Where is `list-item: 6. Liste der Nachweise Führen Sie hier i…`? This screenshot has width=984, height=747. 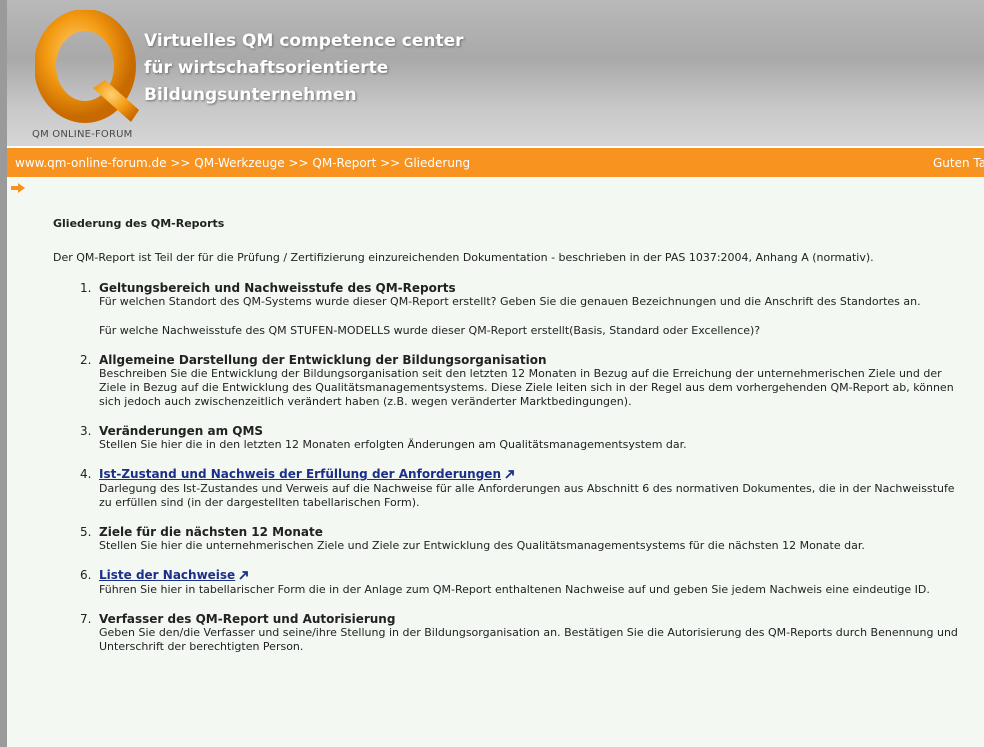 list-item: 6. Liste der Nachweise Führen Sie hier i… is located at coordinates (508, 582).